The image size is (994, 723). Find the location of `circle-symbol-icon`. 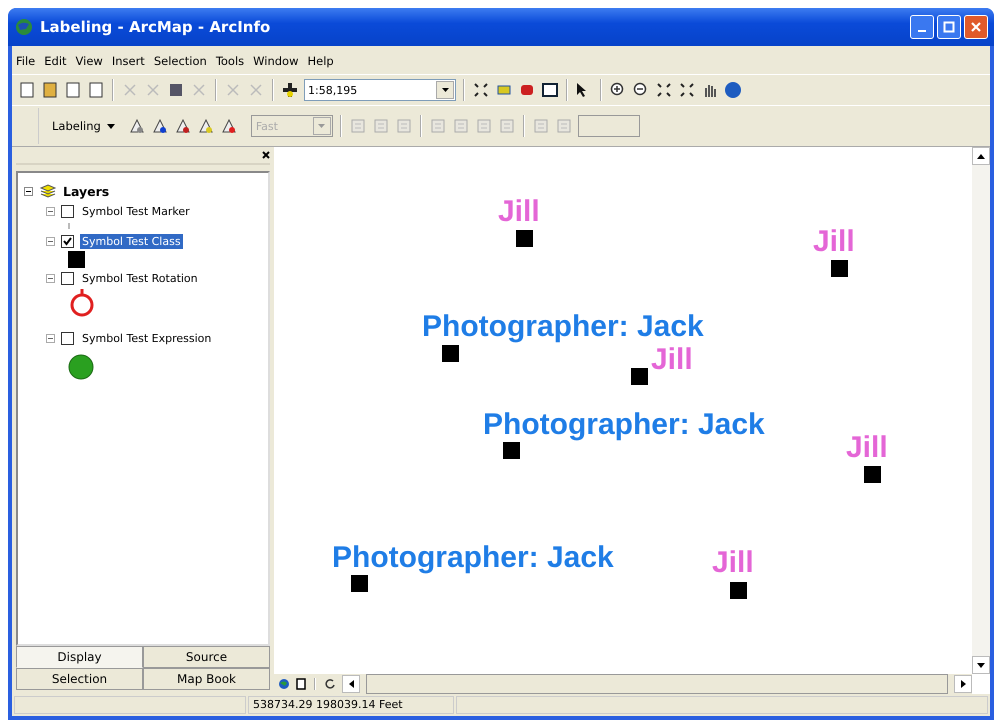

circle-symbol-icon is located at coordinates (81, 367).